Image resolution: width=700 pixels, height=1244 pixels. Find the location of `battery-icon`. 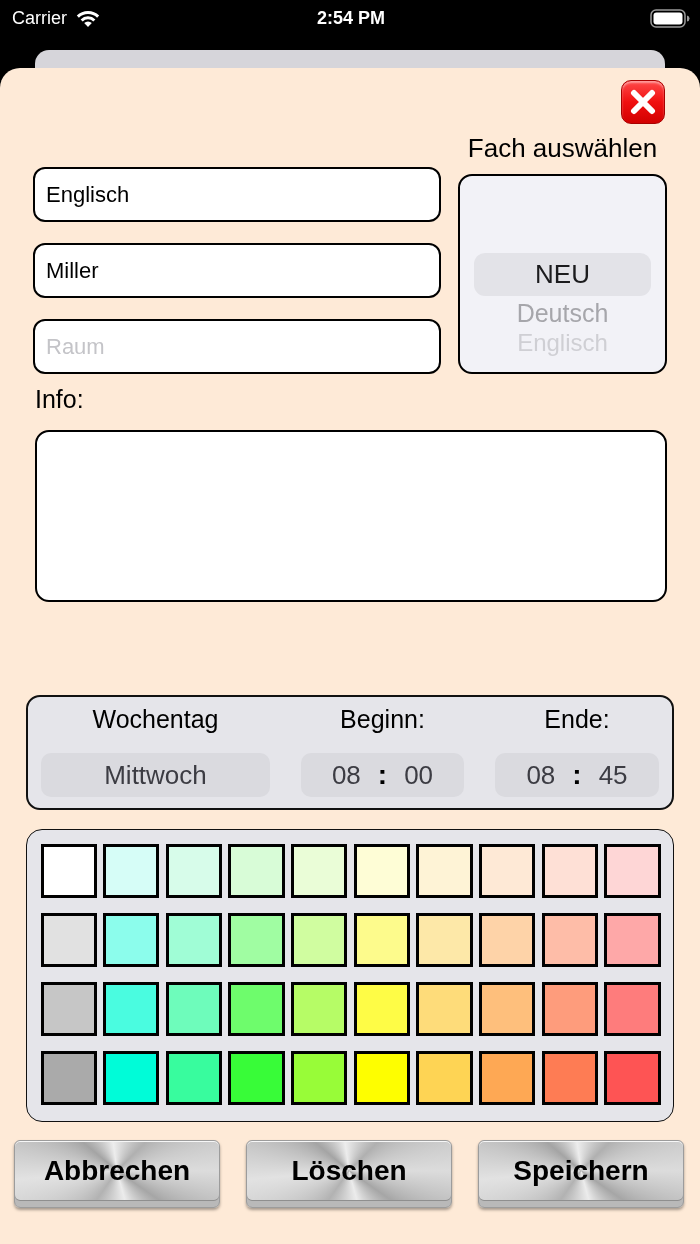

battery-icon is located at coordinates (670, 18).